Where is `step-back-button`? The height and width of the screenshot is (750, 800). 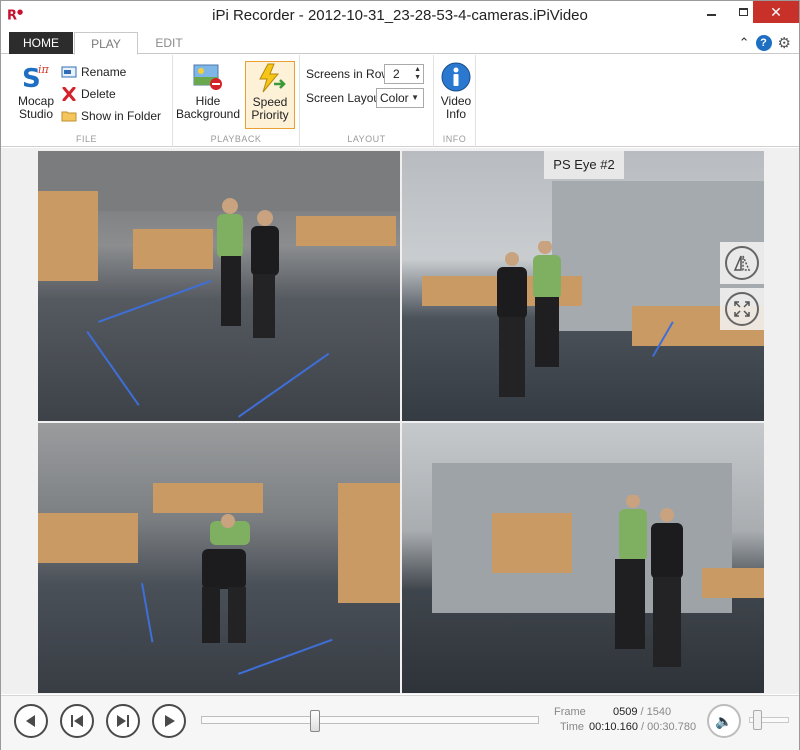
step-back-button is located at coordinates (77, 721).